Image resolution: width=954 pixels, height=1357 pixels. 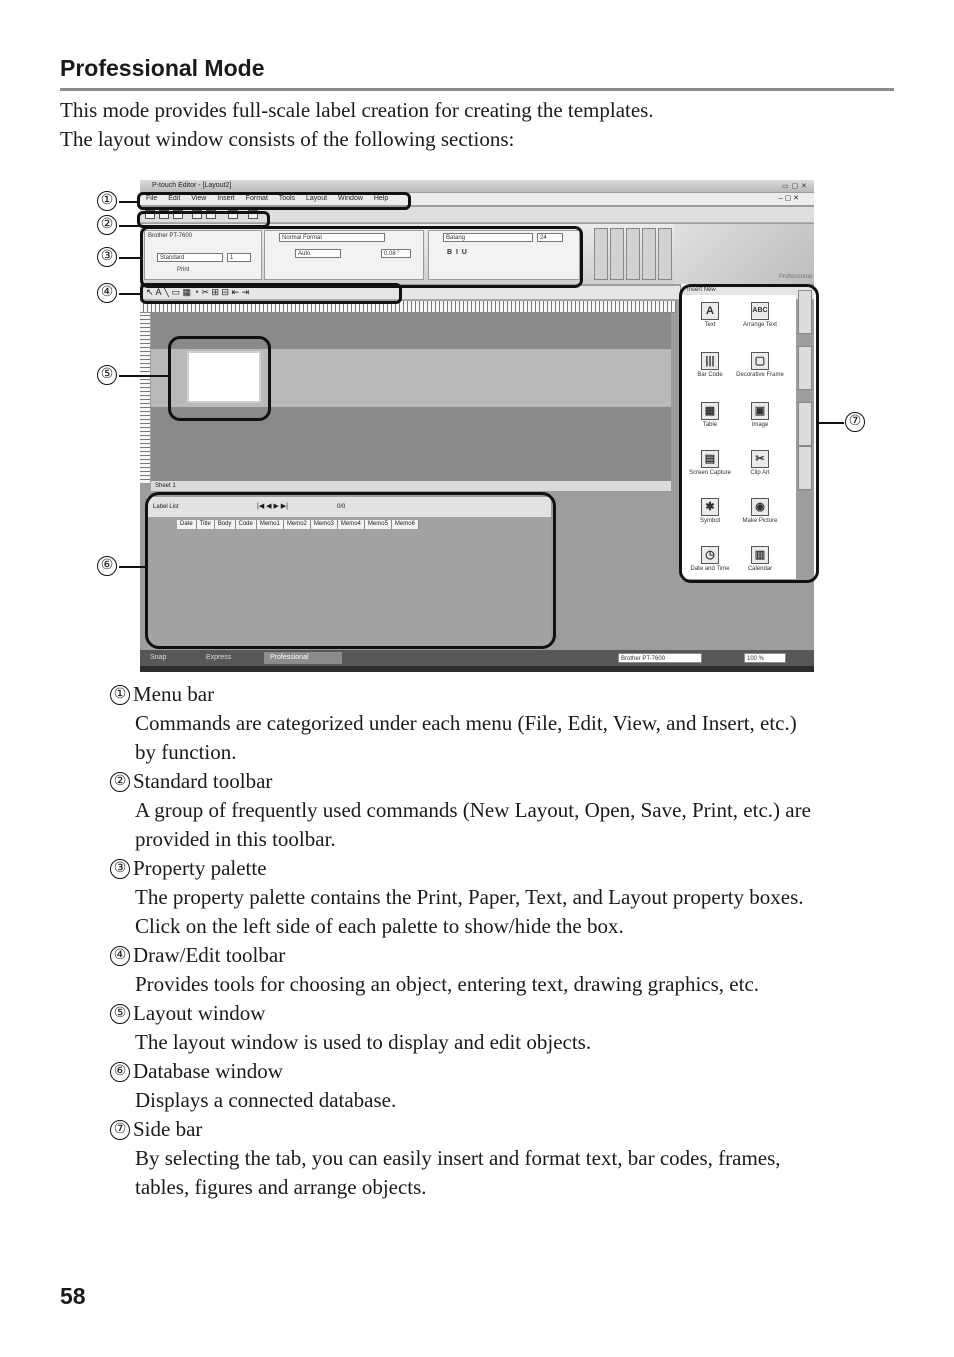 I want to click on select-arrow-icon: ↖ A ╲ ▭ ▦ ◔ ✂ ⊞ ⊟ ⇤ ⇥, so click(x=198, y=292).